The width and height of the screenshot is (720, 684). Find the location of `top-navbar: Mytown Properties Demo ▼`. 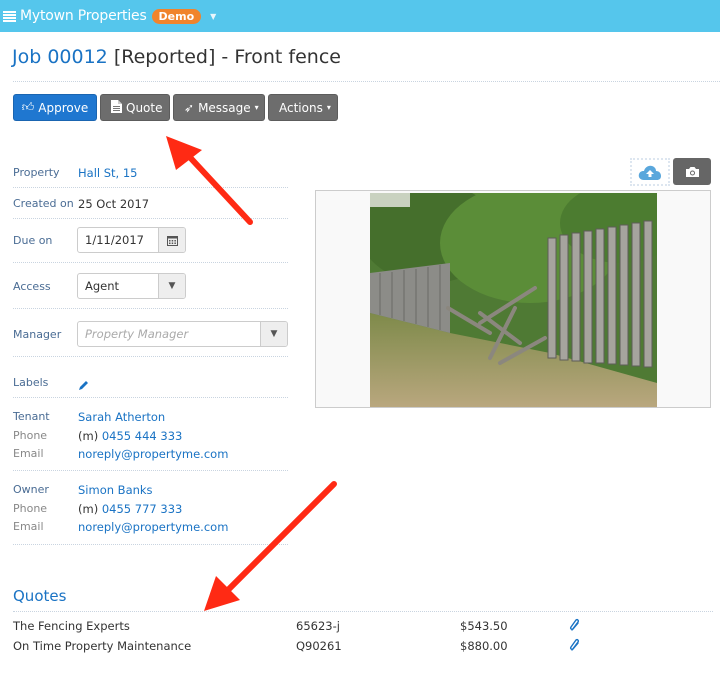

top-navbar: Mytown Properties Demo ▼ is located at coordinates (360, 16).